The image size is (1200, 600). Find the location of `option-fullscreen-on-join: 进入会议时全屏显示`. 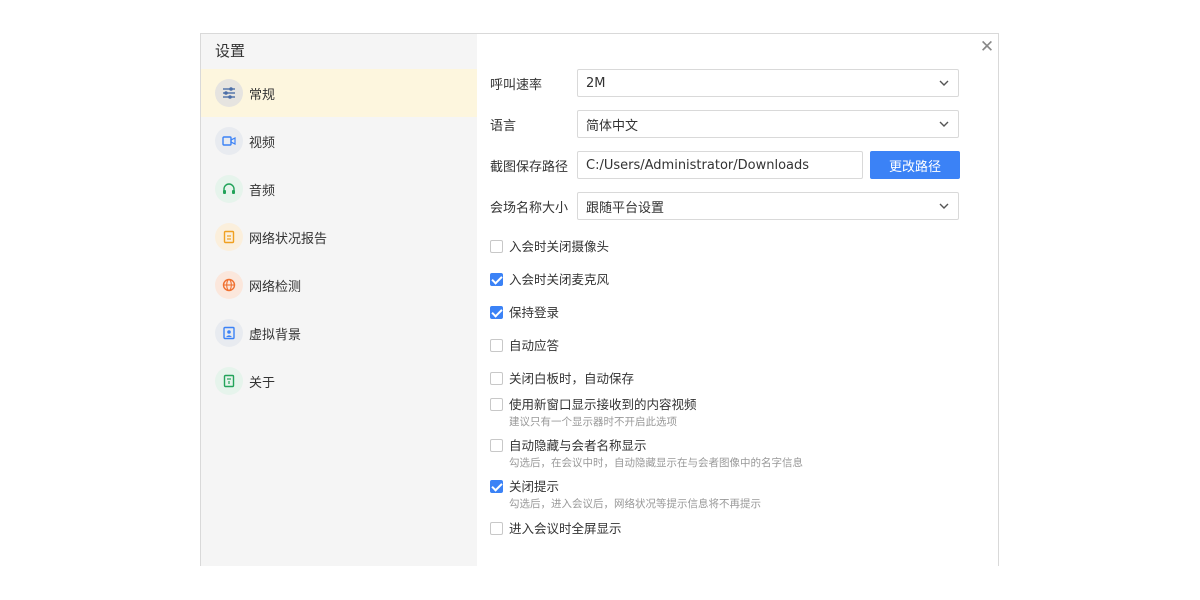

option-fullscreen-on-join: 进入会议时全屏显示 is located at coordinates (556, 528).